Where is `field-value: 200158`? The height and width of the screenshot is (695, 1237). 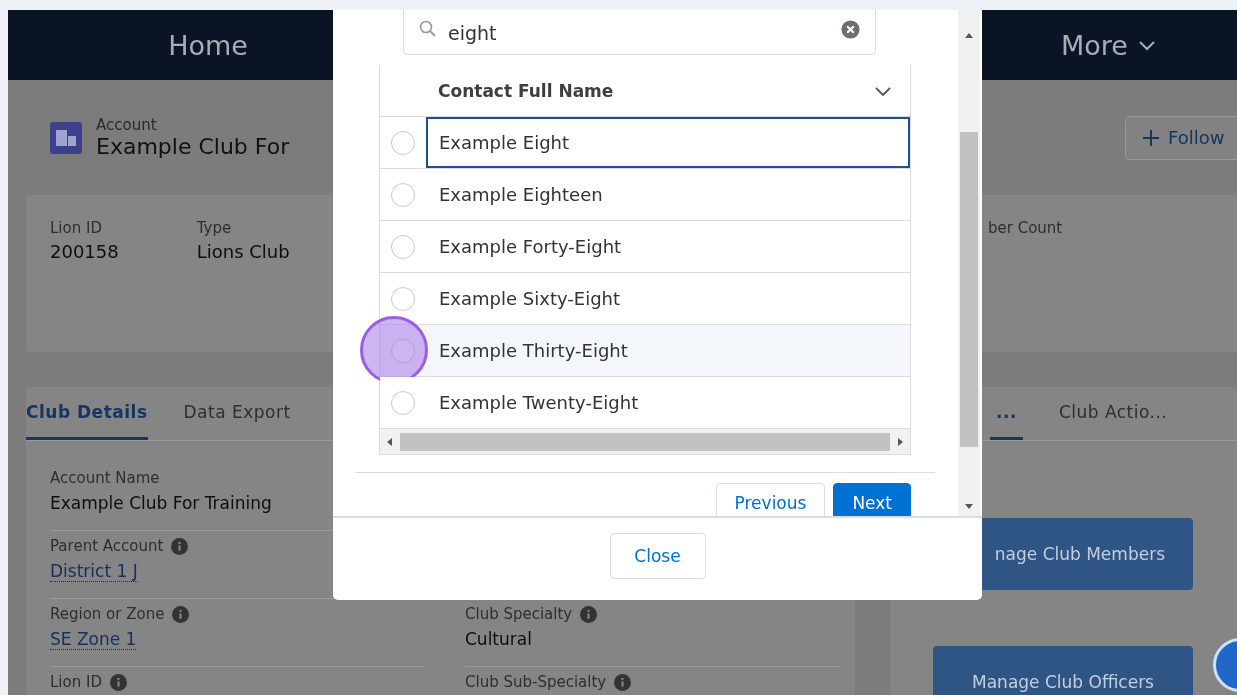 field-value: 200158 is located at coordinates (84, 251).